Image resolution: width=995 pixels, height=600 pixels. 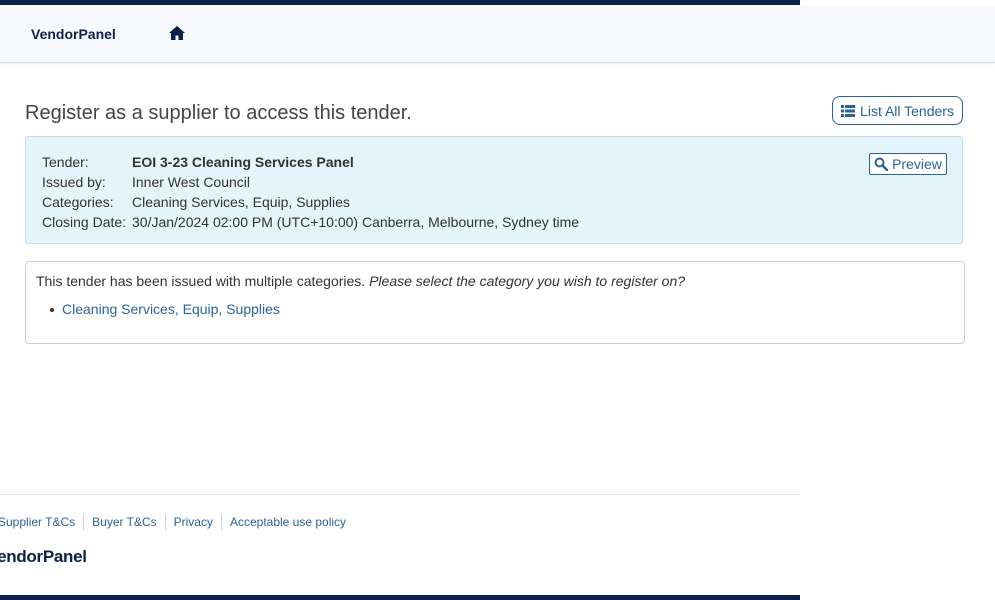 What do you see at coordinates (288, 522) in the screenshot?
I see `acceptable-use-link: Acceptable use policy` at bounding box center [288, 522].